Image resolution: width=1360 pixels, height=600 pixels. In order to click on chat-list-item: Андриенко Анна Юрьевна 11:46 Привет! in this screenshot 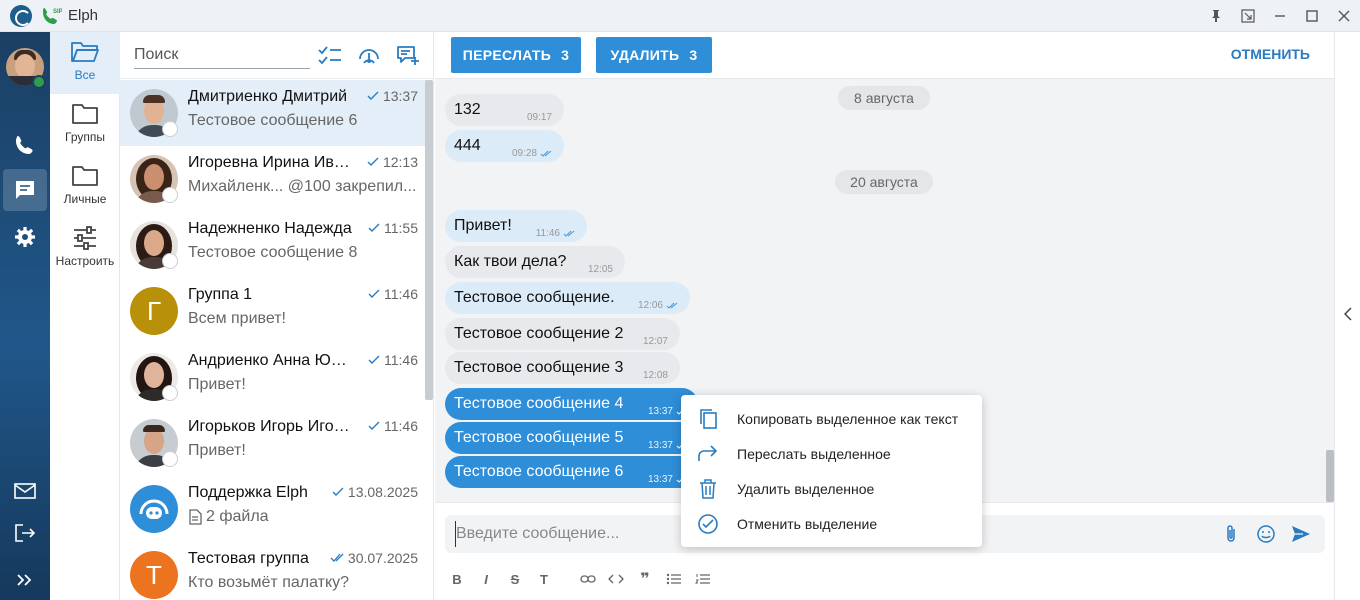, I will do `click(273, 377)`.